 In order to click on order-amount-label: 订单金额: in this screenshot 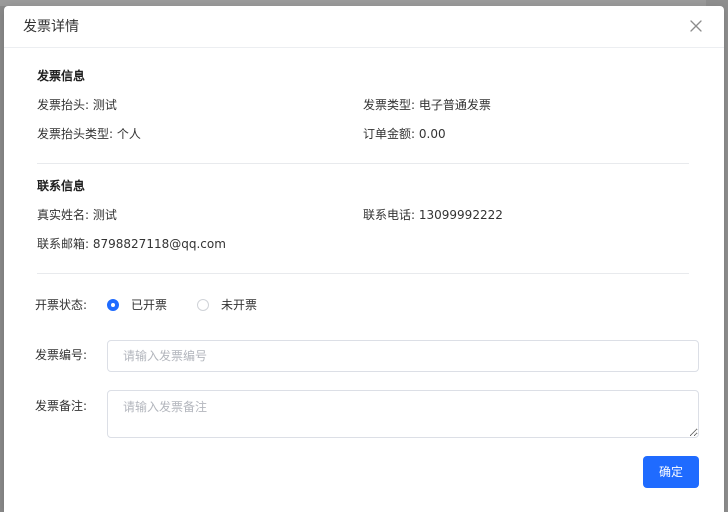, I will do `click(389, 134)`.